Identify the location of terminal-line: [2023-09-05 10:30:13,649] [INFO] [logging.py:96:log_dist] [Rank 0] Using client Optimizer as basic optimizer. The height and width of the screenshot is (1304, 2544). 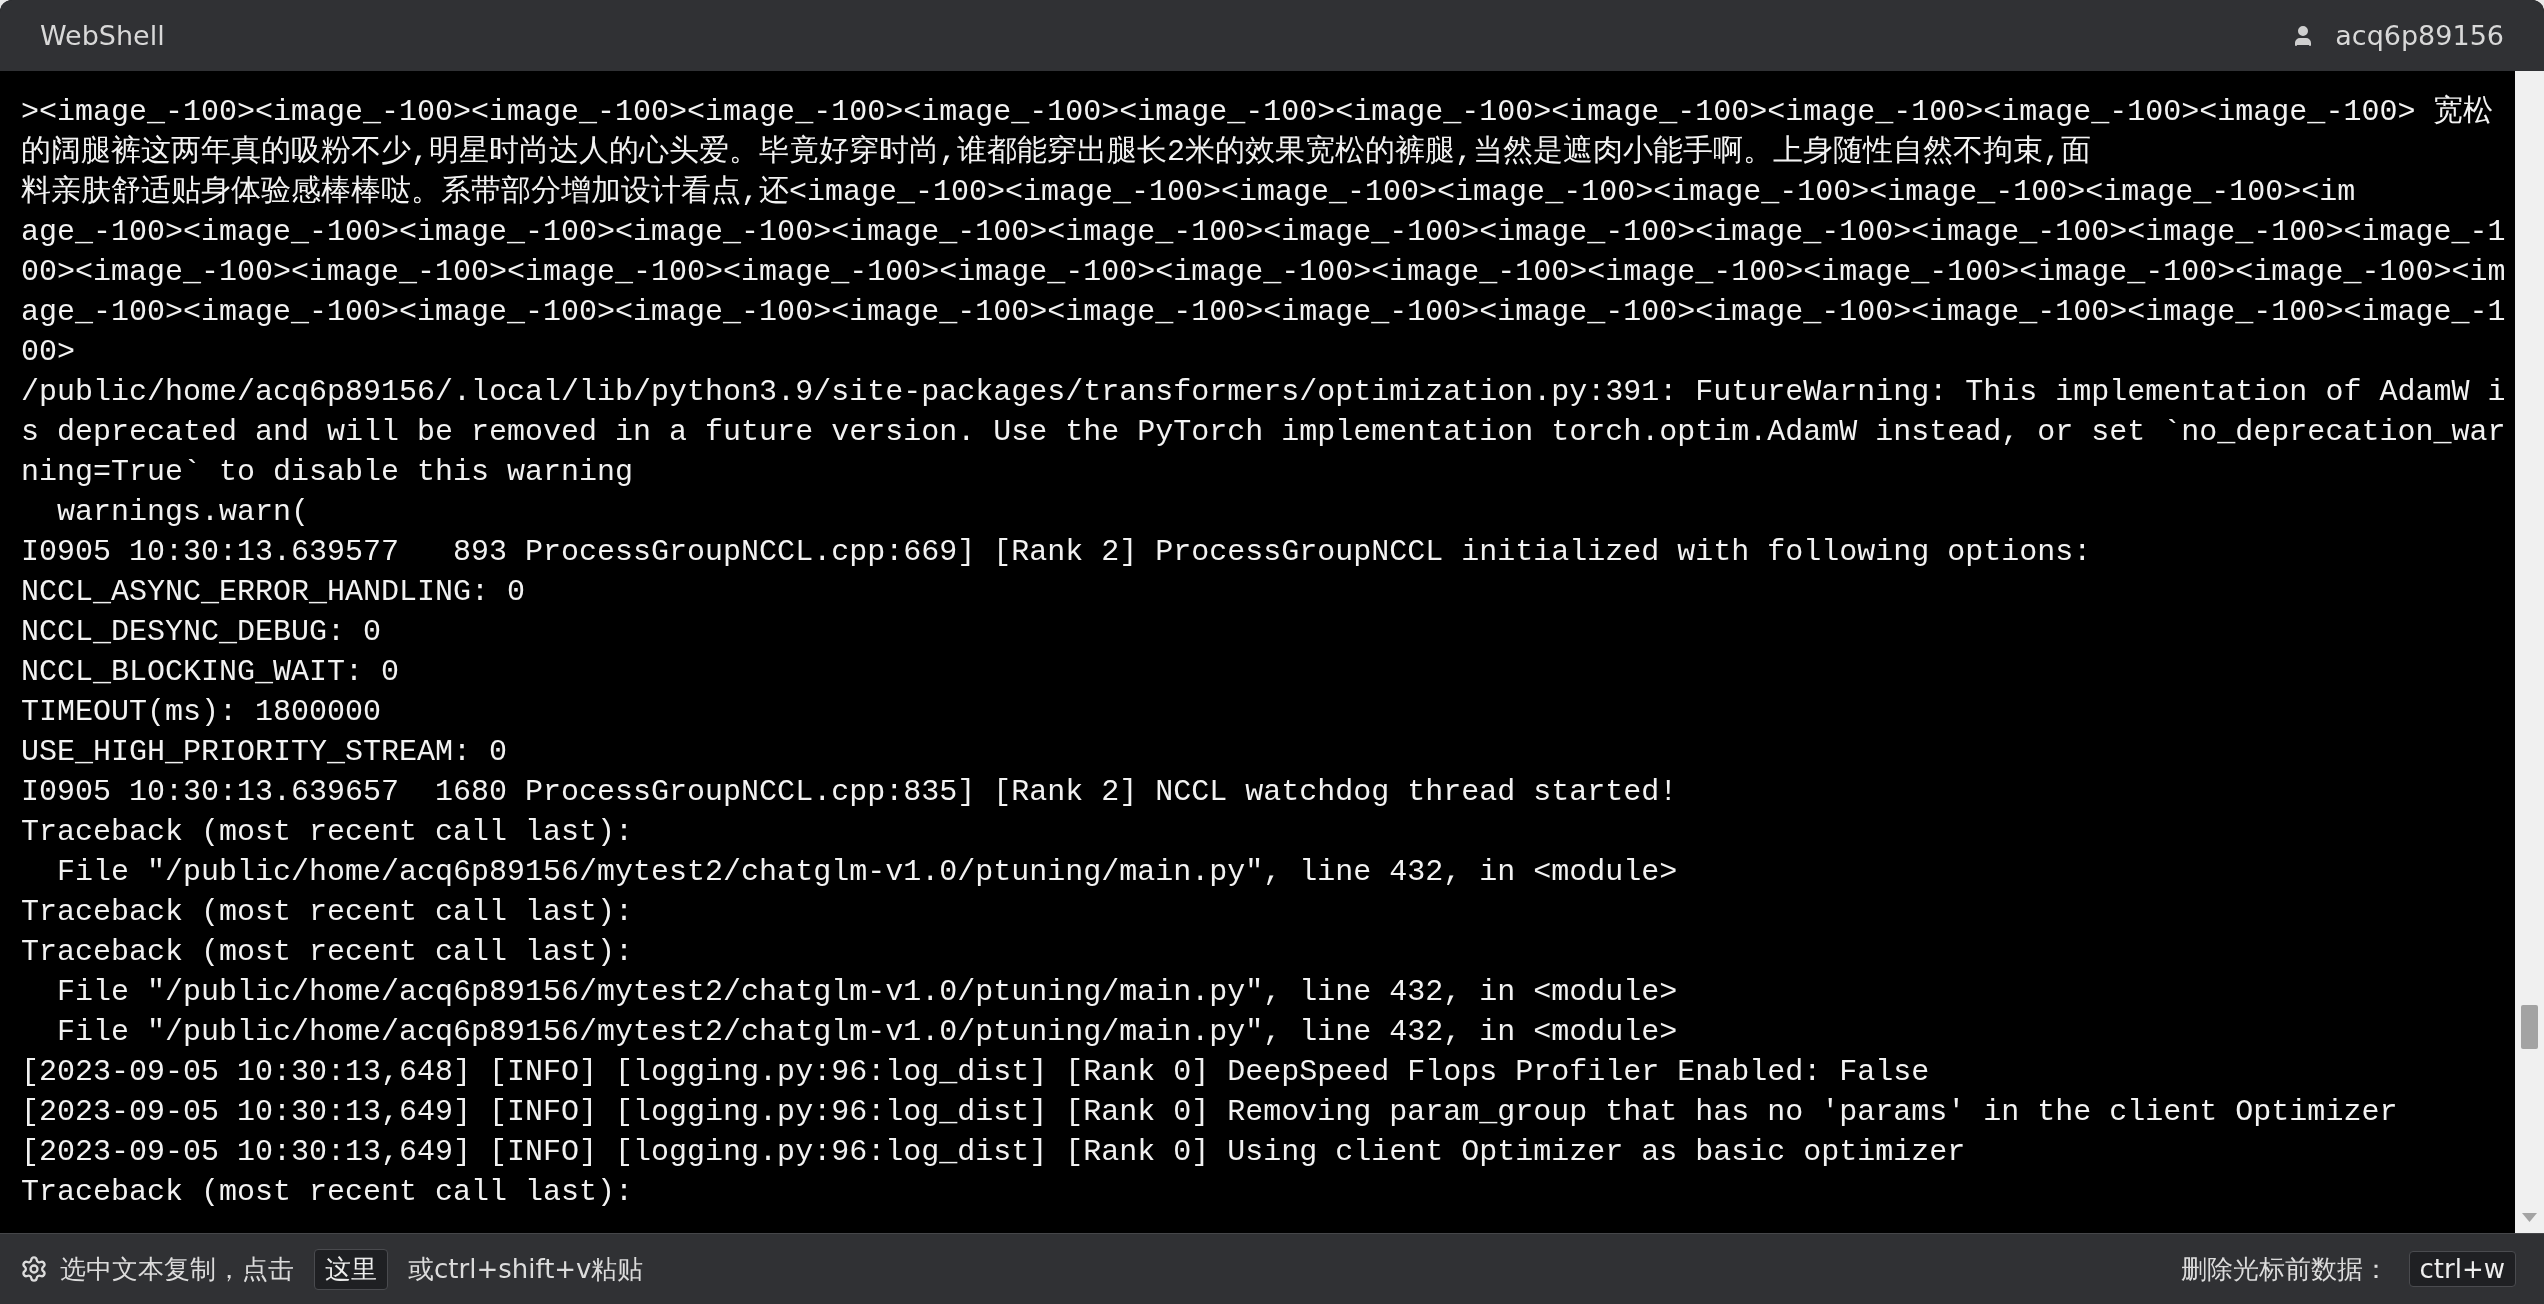
(993, 1152).